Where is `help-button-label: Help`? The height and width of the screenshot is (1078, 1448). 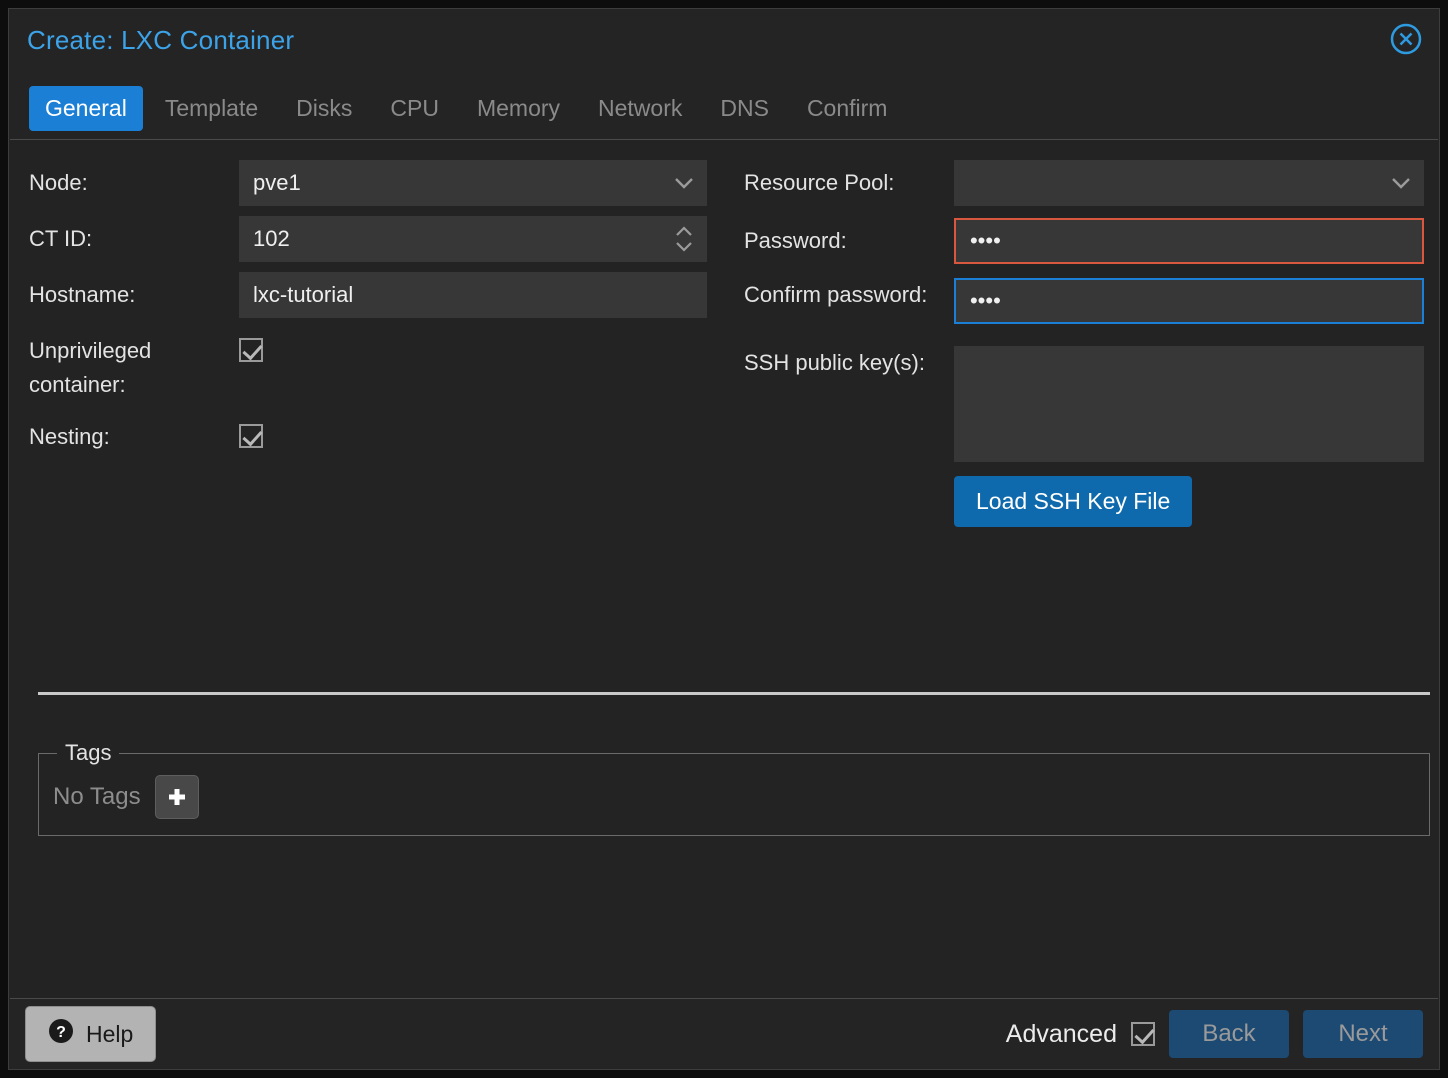
help-button-label: Help is located at coordinates (110, 1033).